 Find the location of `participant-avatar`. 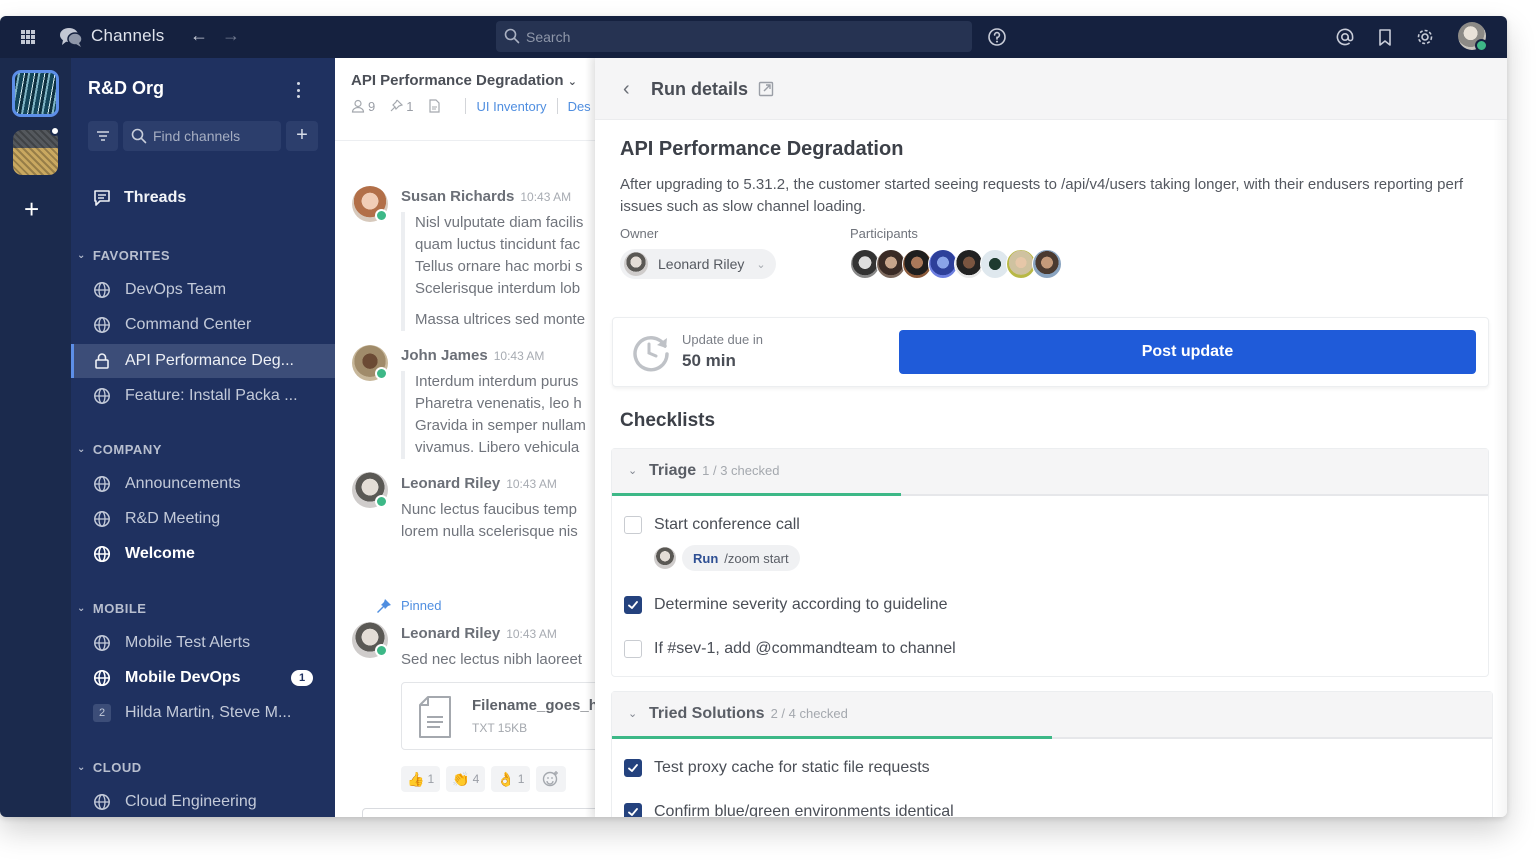

participant-avatar is located at coordinates (1047, 264).